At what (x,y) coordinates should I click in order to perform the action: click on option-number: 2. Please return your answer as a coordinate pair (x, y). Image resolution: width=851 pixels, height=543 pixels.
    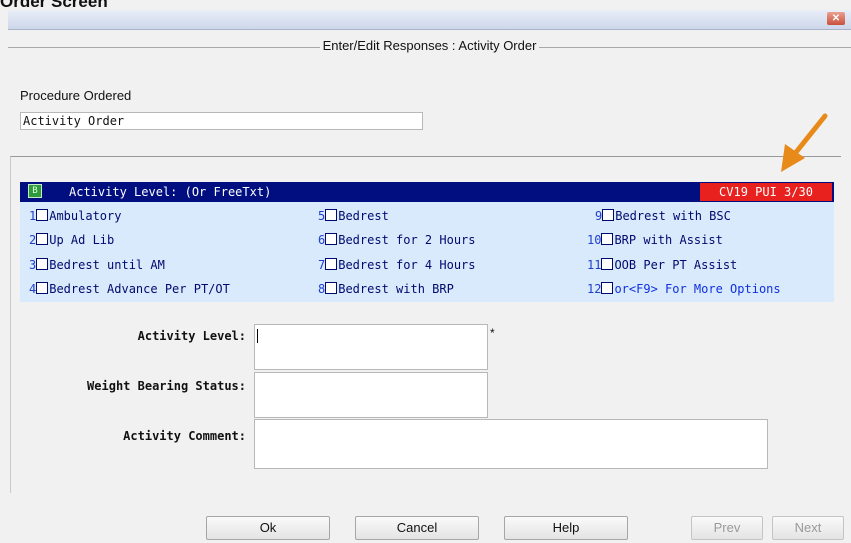
    Looking at the image, I should click on (33, 240).